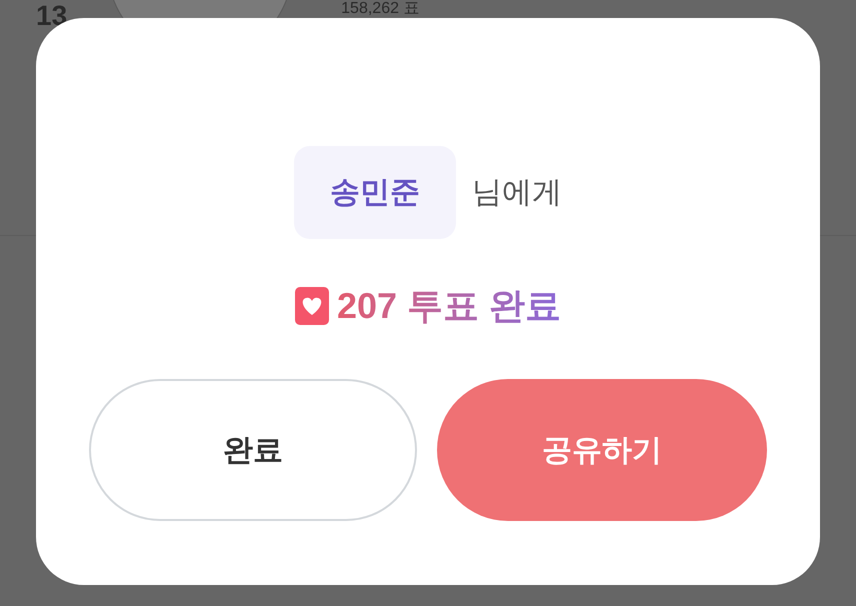 This screenshot has width=856, height=606. What do you see at coordinates (253, 450) in the screenshot?
I see `done-button: 완료` at bounding box center [253, 450].